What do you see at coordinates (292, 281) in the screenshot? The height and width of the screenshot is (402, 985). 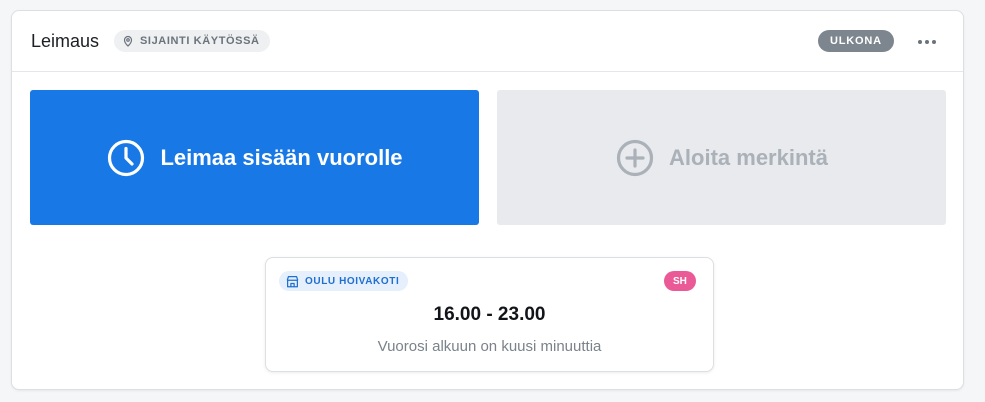 I see `building-icon` at bounding box center [292, 281].